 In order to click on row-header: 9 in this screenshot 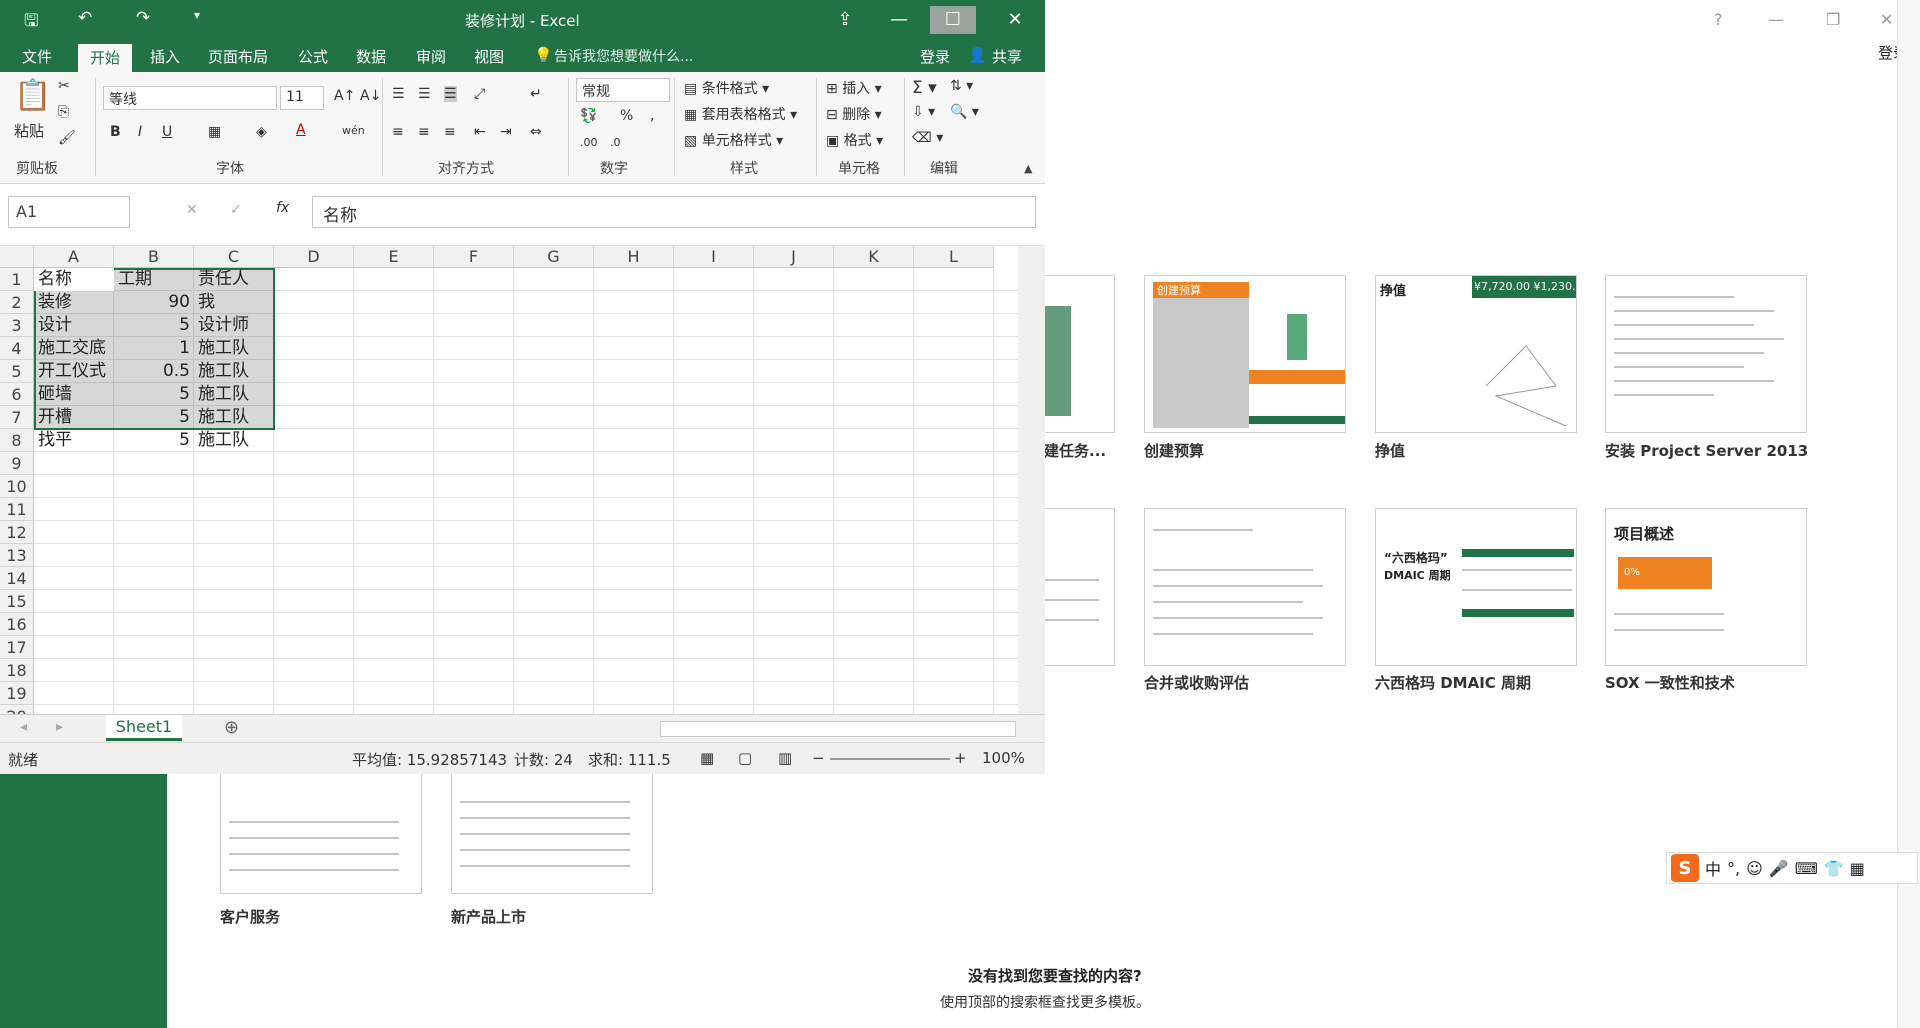, I will do `click(17, 463)`.